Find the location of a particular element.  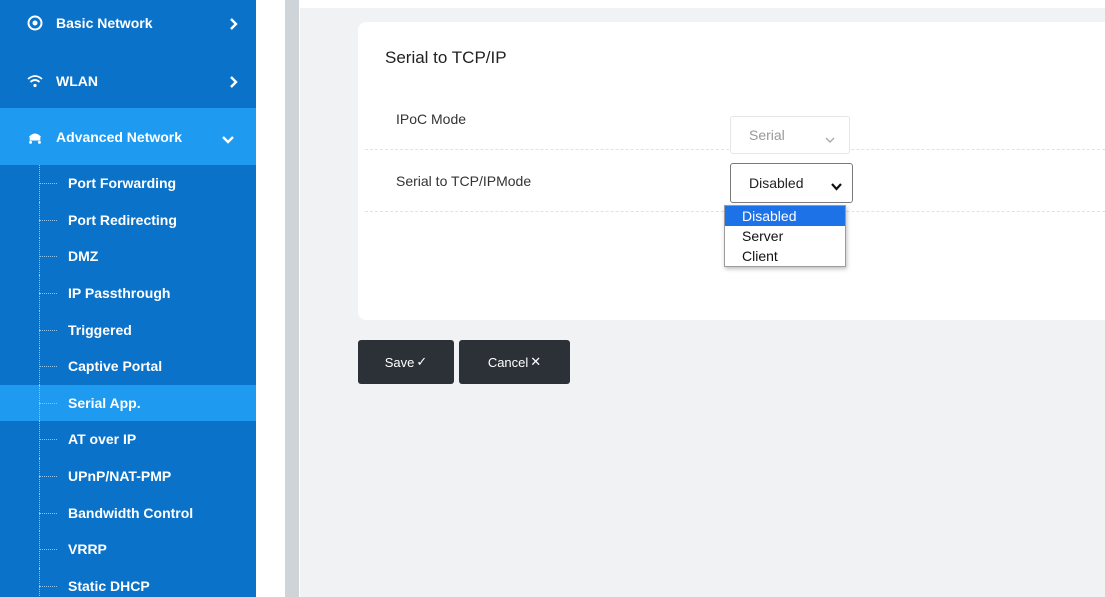

sidebar-item-basic-network: Basic Network is located at coordinates (128, 23).